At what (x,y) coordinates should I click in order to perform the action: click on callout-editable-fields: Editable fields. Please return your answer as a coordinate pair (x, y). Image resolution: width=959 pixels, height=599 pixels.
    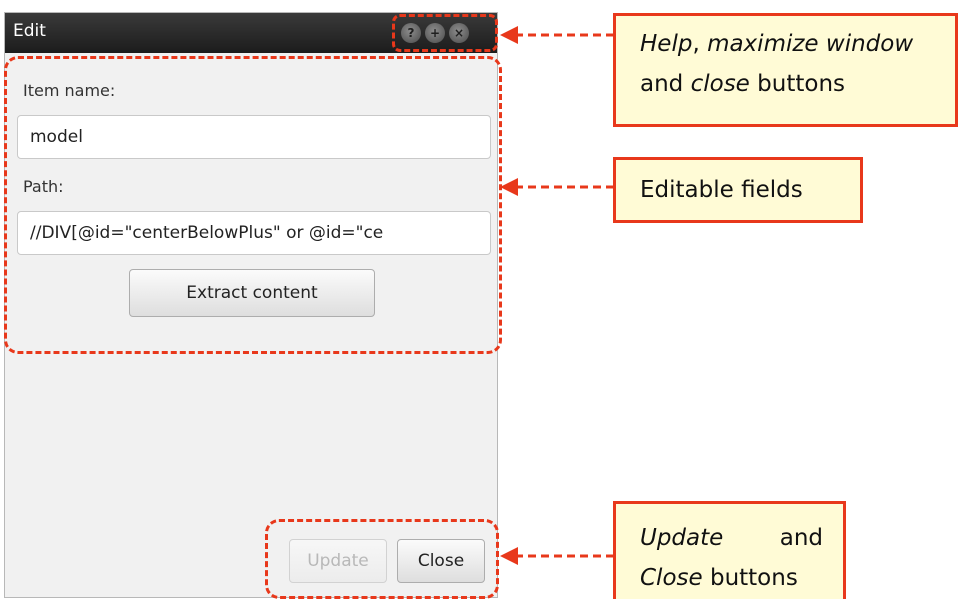
    Looking at the image, I should click on (738, 190).